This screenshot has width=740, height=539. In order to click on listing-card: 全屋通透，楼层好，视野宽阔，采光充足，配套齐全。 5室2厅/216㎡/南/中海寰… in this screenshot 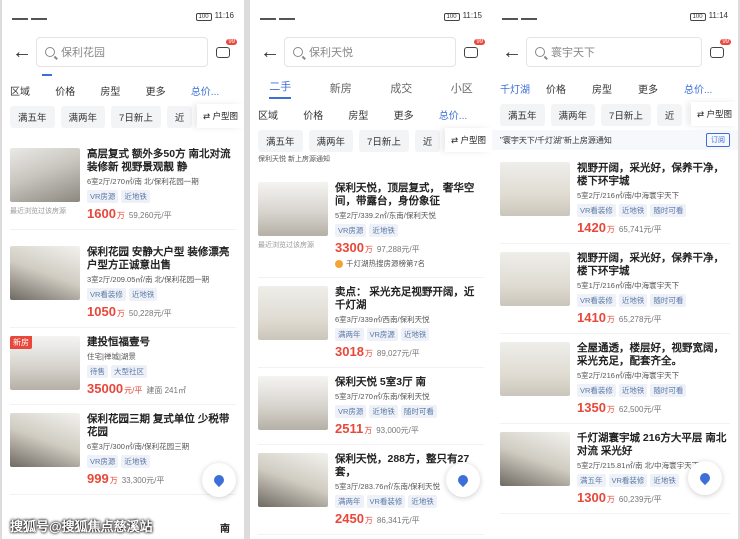, I will do `click(615, 379)`.